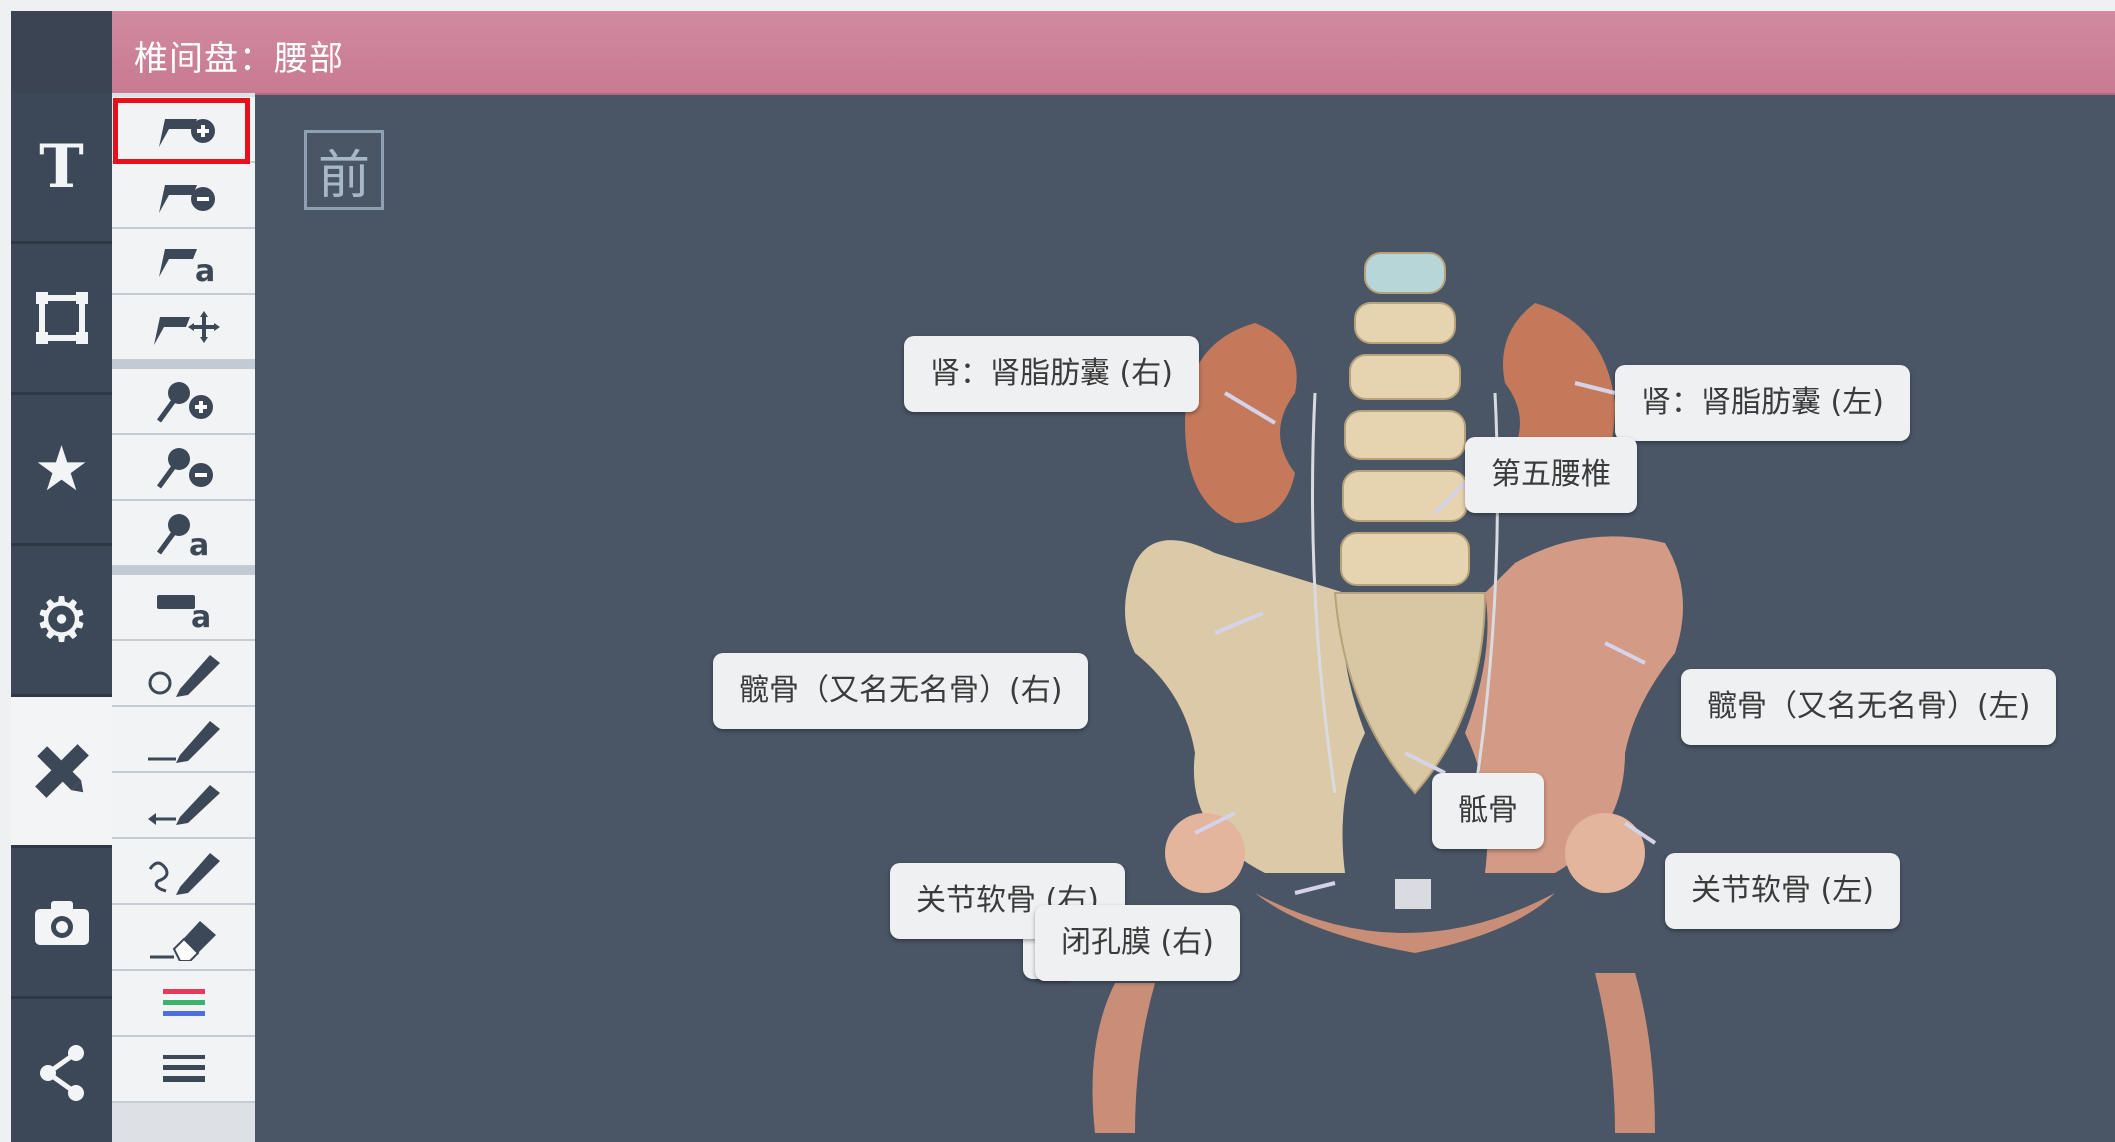 The image size is (2115, 1142). I want to click on draw-circle-icon, so click(184, 676).